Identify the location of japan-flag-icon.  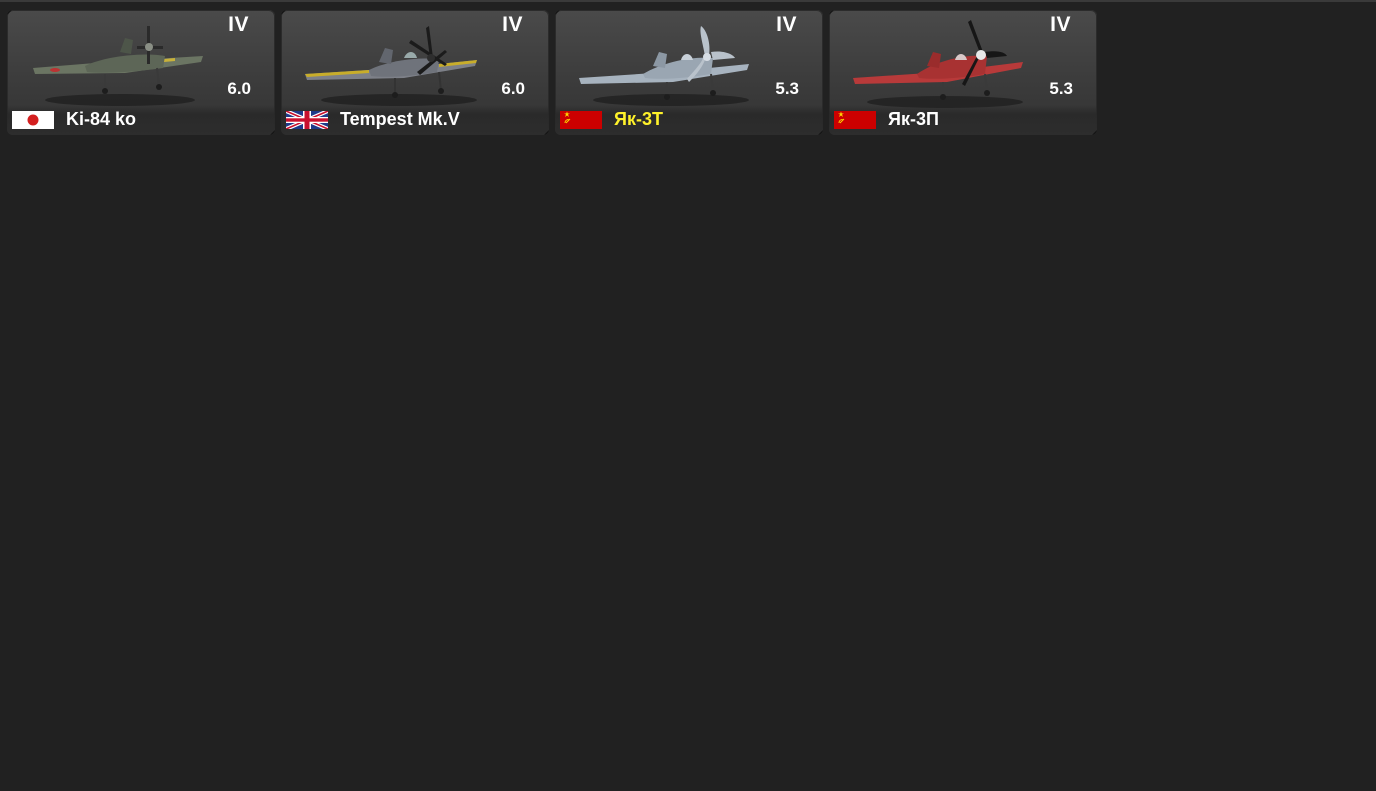
(33, 120).